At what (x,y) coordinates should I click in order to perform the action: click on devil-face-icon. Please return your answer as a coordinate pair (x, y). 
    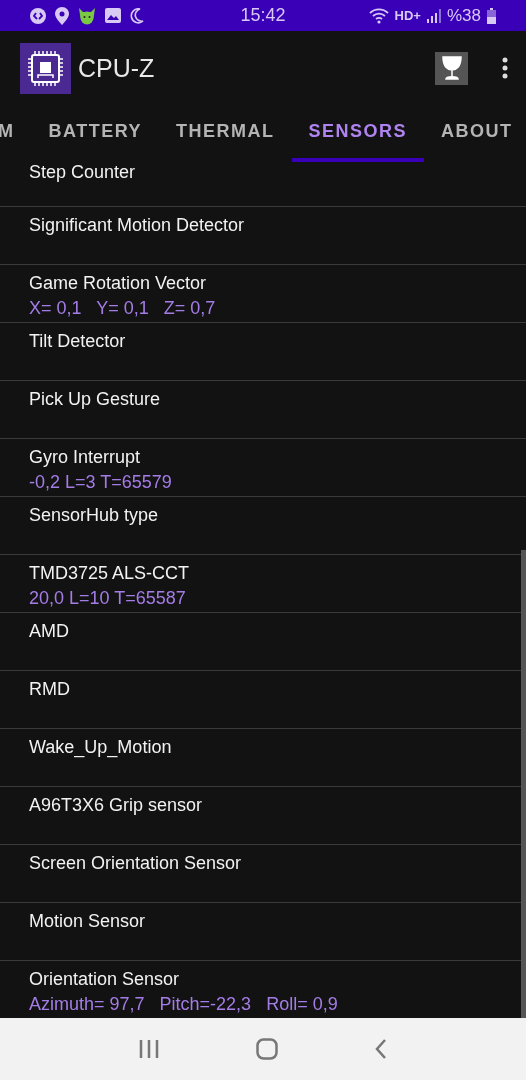
    Looking at the image, I should click on (87, 15).